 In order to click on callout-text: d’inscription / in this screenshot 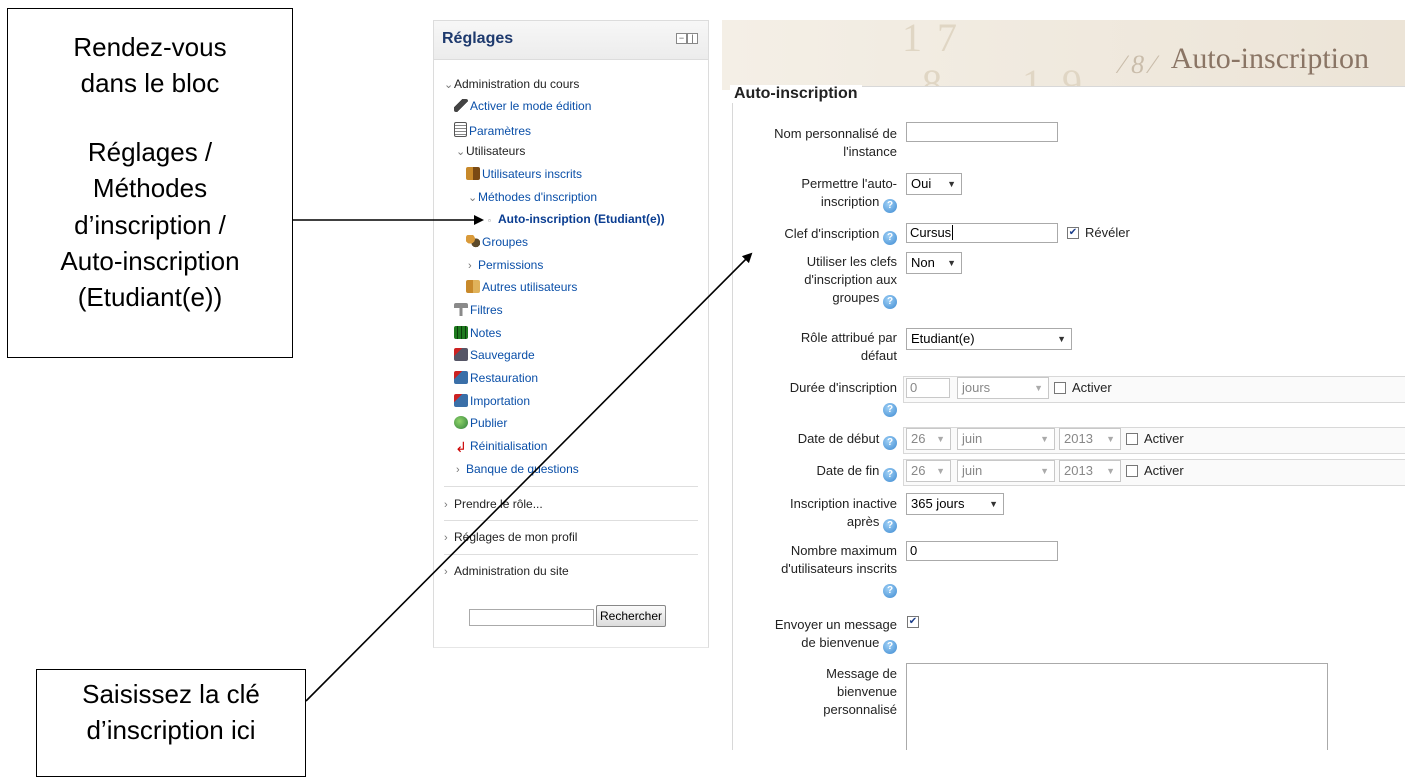, I will do `click(150, 224)`.